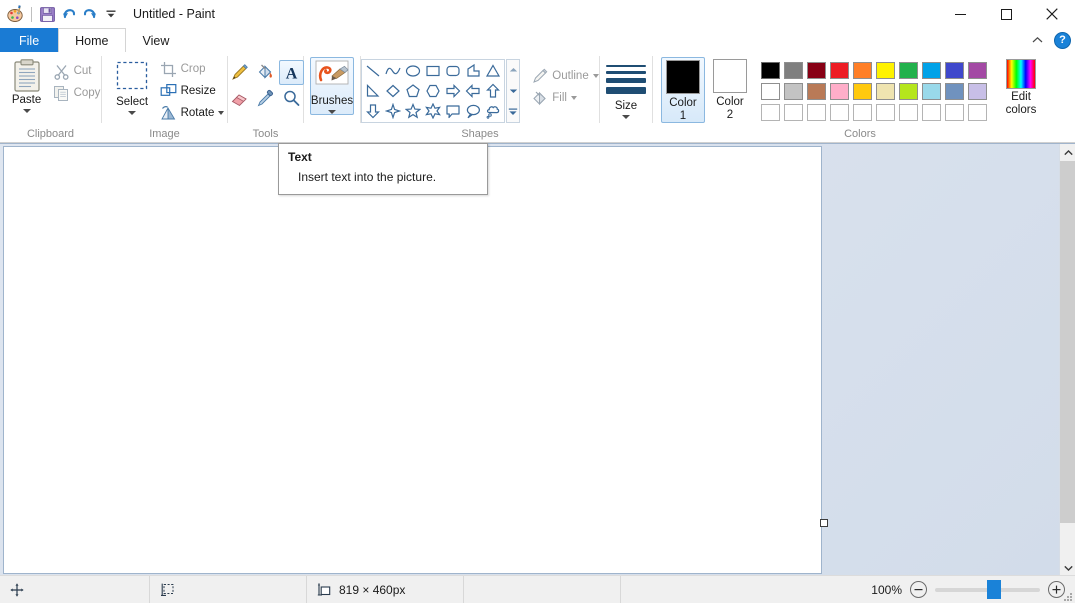 The image size is (1075, 603). I want to click on zoom-slider-thumb, so click(994, 589).